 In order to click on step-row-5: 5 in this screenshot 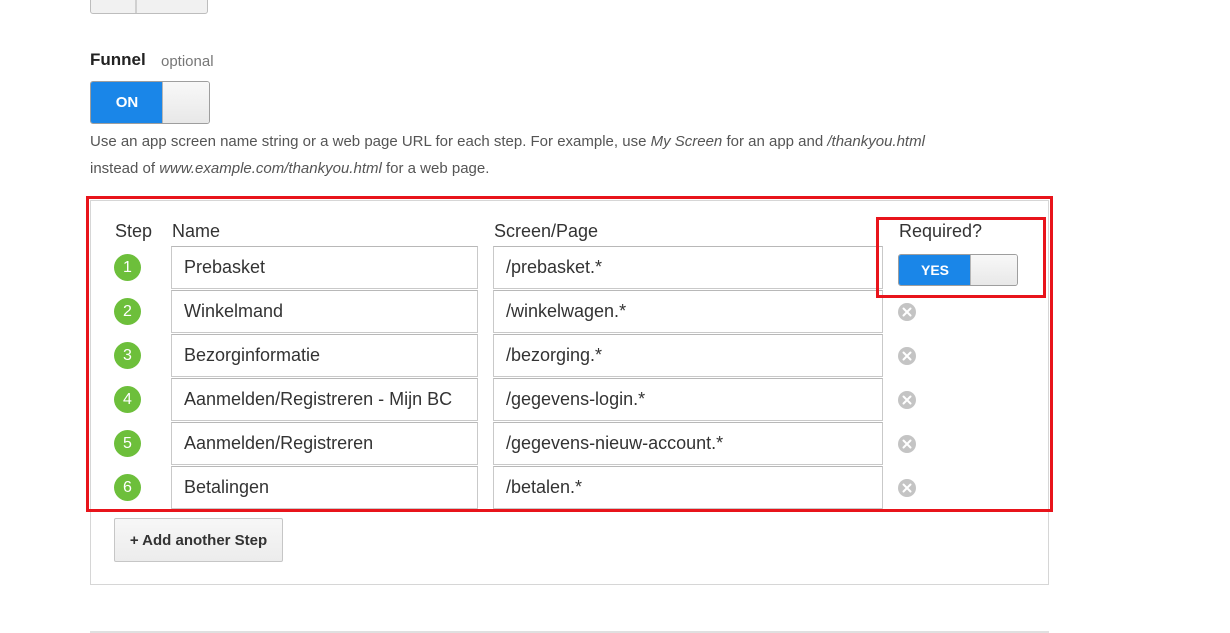, I will do `click(615, 444)`.